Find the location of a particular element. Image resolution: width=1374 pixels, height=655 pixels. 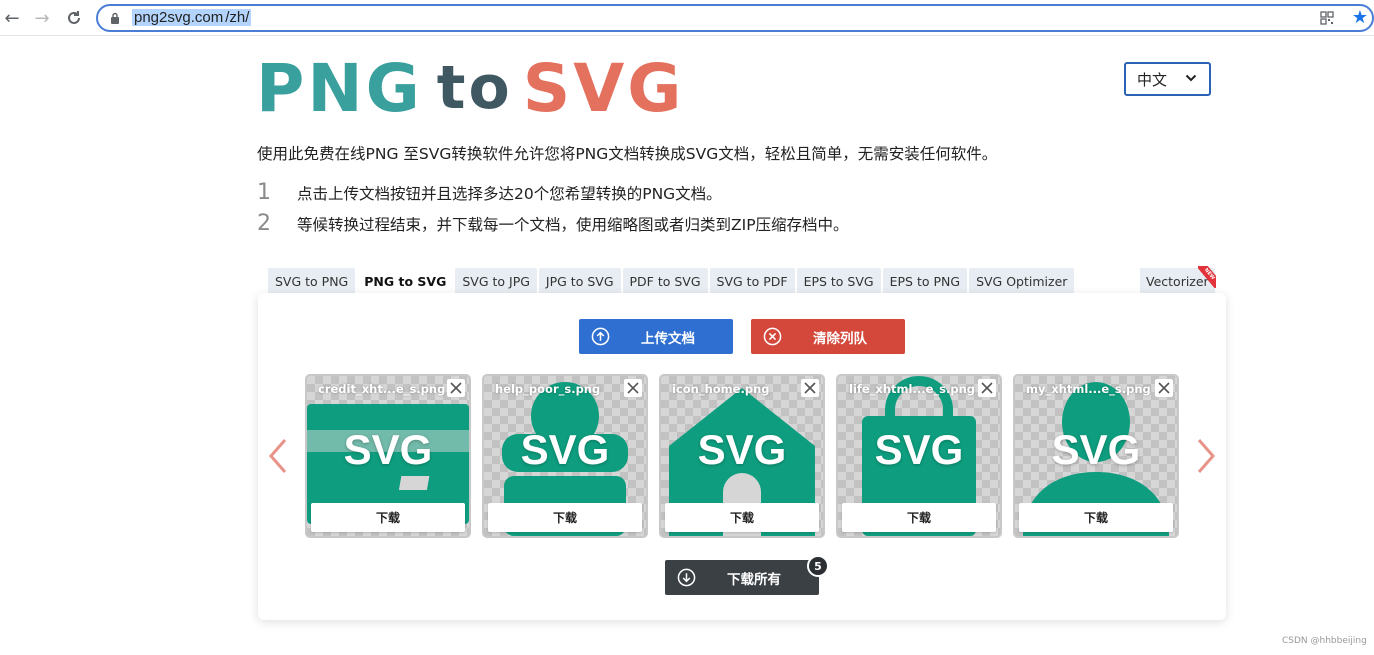

tab-pdf-to-svg: PDF to SVG is located at coordinates (665, 281).